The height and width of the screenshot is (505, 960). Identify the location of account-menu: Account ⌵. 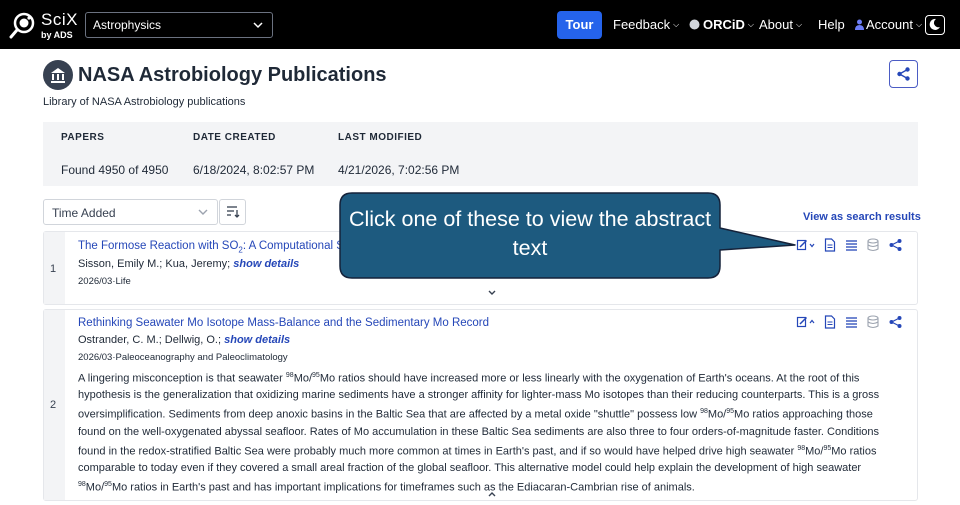
(888, 25).